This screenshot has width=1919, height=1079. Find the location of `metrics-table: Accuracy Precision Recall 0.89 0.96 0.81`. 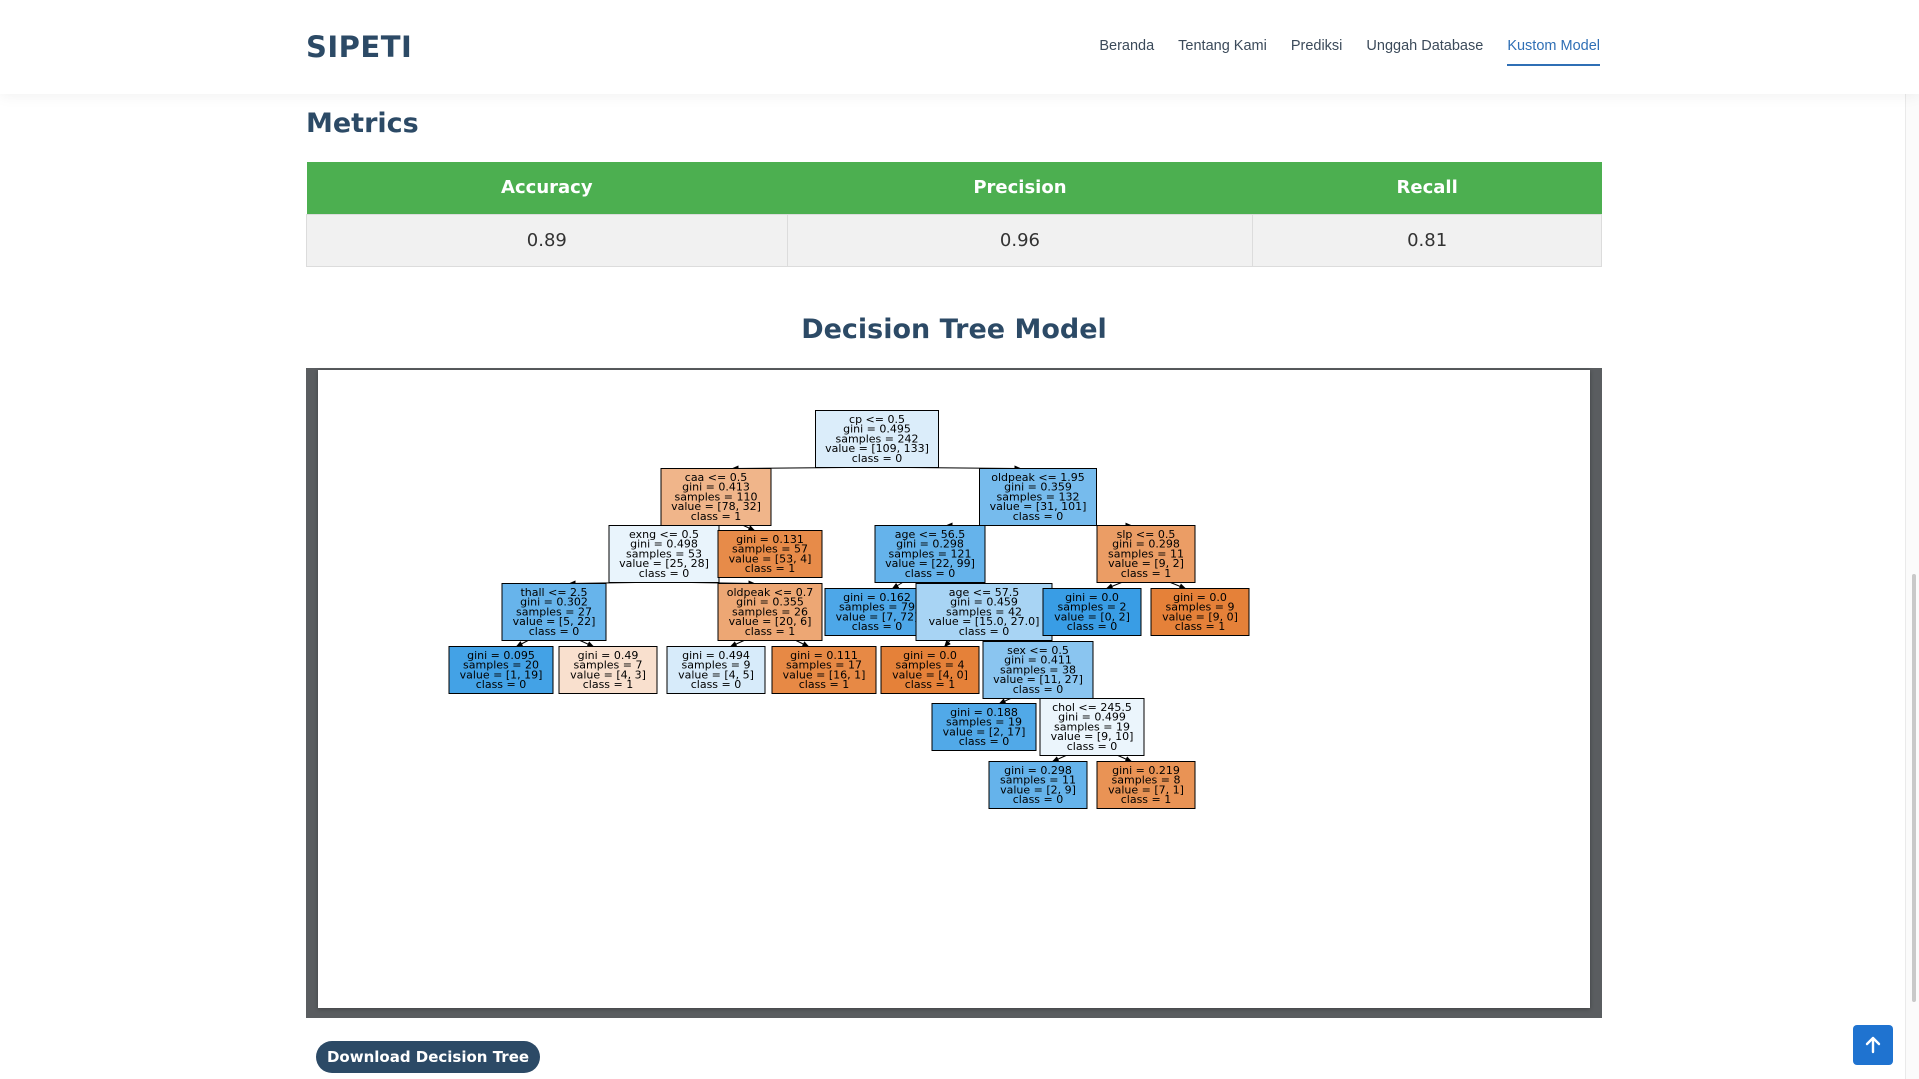

metrics-table: Accuracy Precision Recall 0.89 0.96 0.81 is located at coordinates (954, 214).